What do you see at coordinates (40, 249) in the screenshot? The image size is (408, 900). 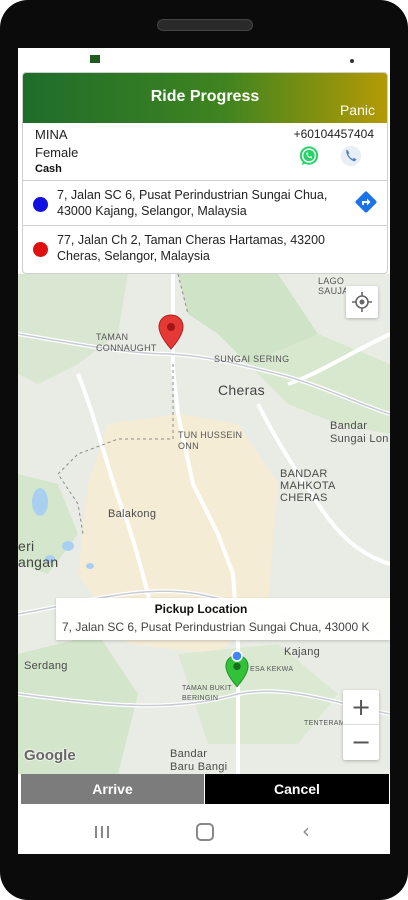 I see `dropoff-dot-icon` at bounding box center [40, 249].